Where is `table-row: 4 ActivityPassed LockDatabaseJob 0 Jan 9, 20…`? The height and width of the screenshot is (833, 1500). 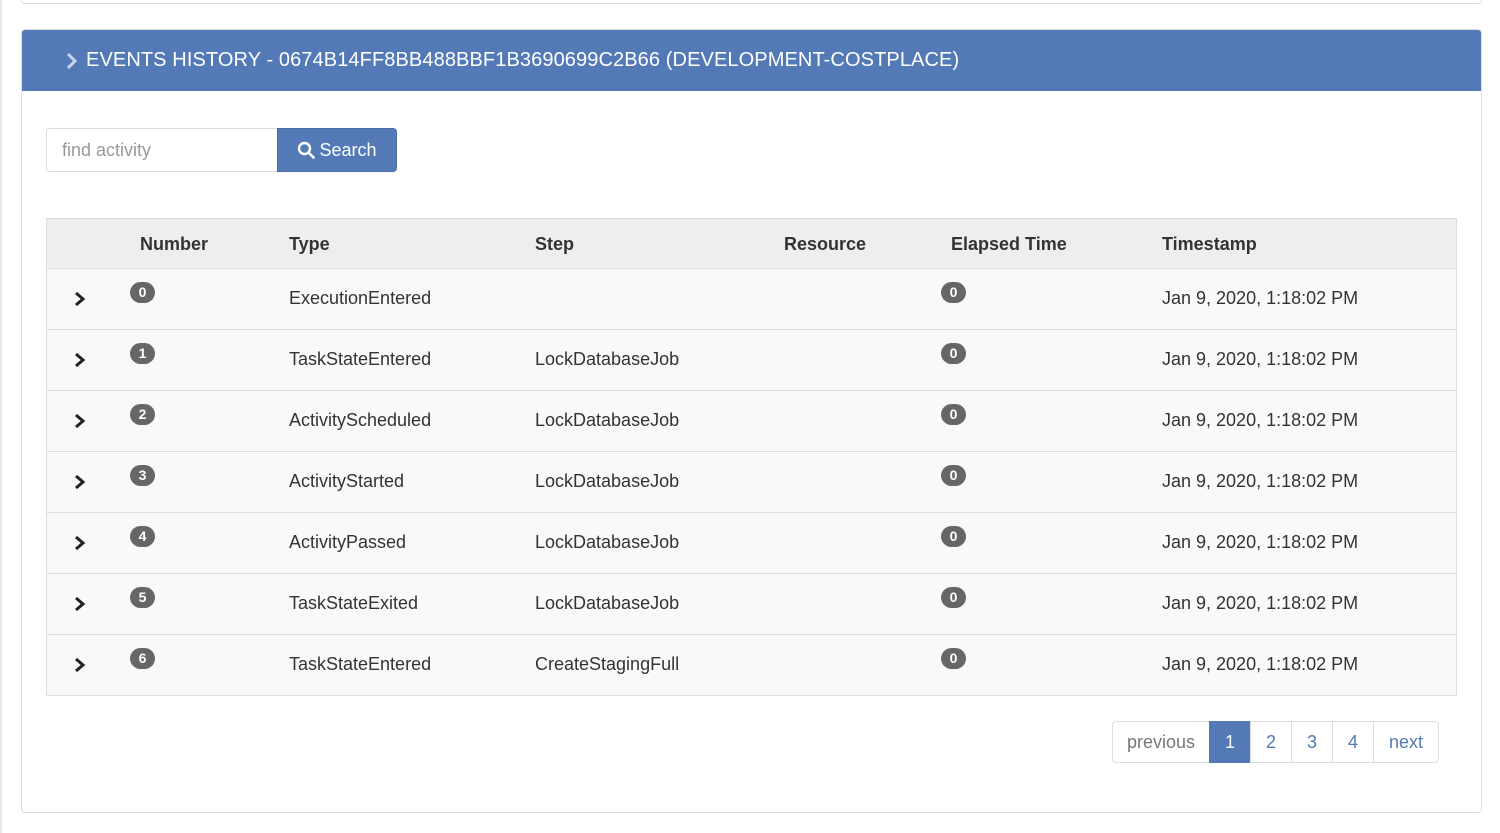 table-row: 4 ActivityPassed LockDatabaseJob 0 Jan 9, 20… is located at coordinates (751, 543).